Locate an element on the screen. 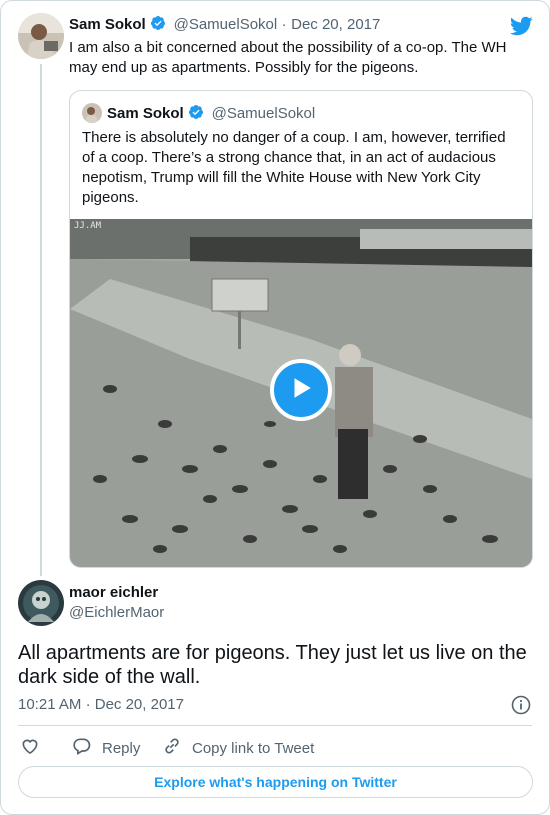 The image size is (550, 815). quoted-author-handle: @SamuelSokol is located at coordinates (264, 113).